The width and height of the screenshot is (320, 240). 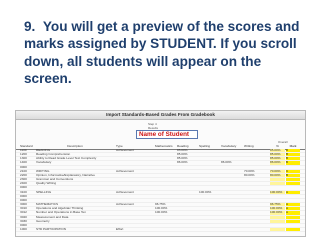 I want to click on cell-spell: 100.00%, so click(x=205, y=192).